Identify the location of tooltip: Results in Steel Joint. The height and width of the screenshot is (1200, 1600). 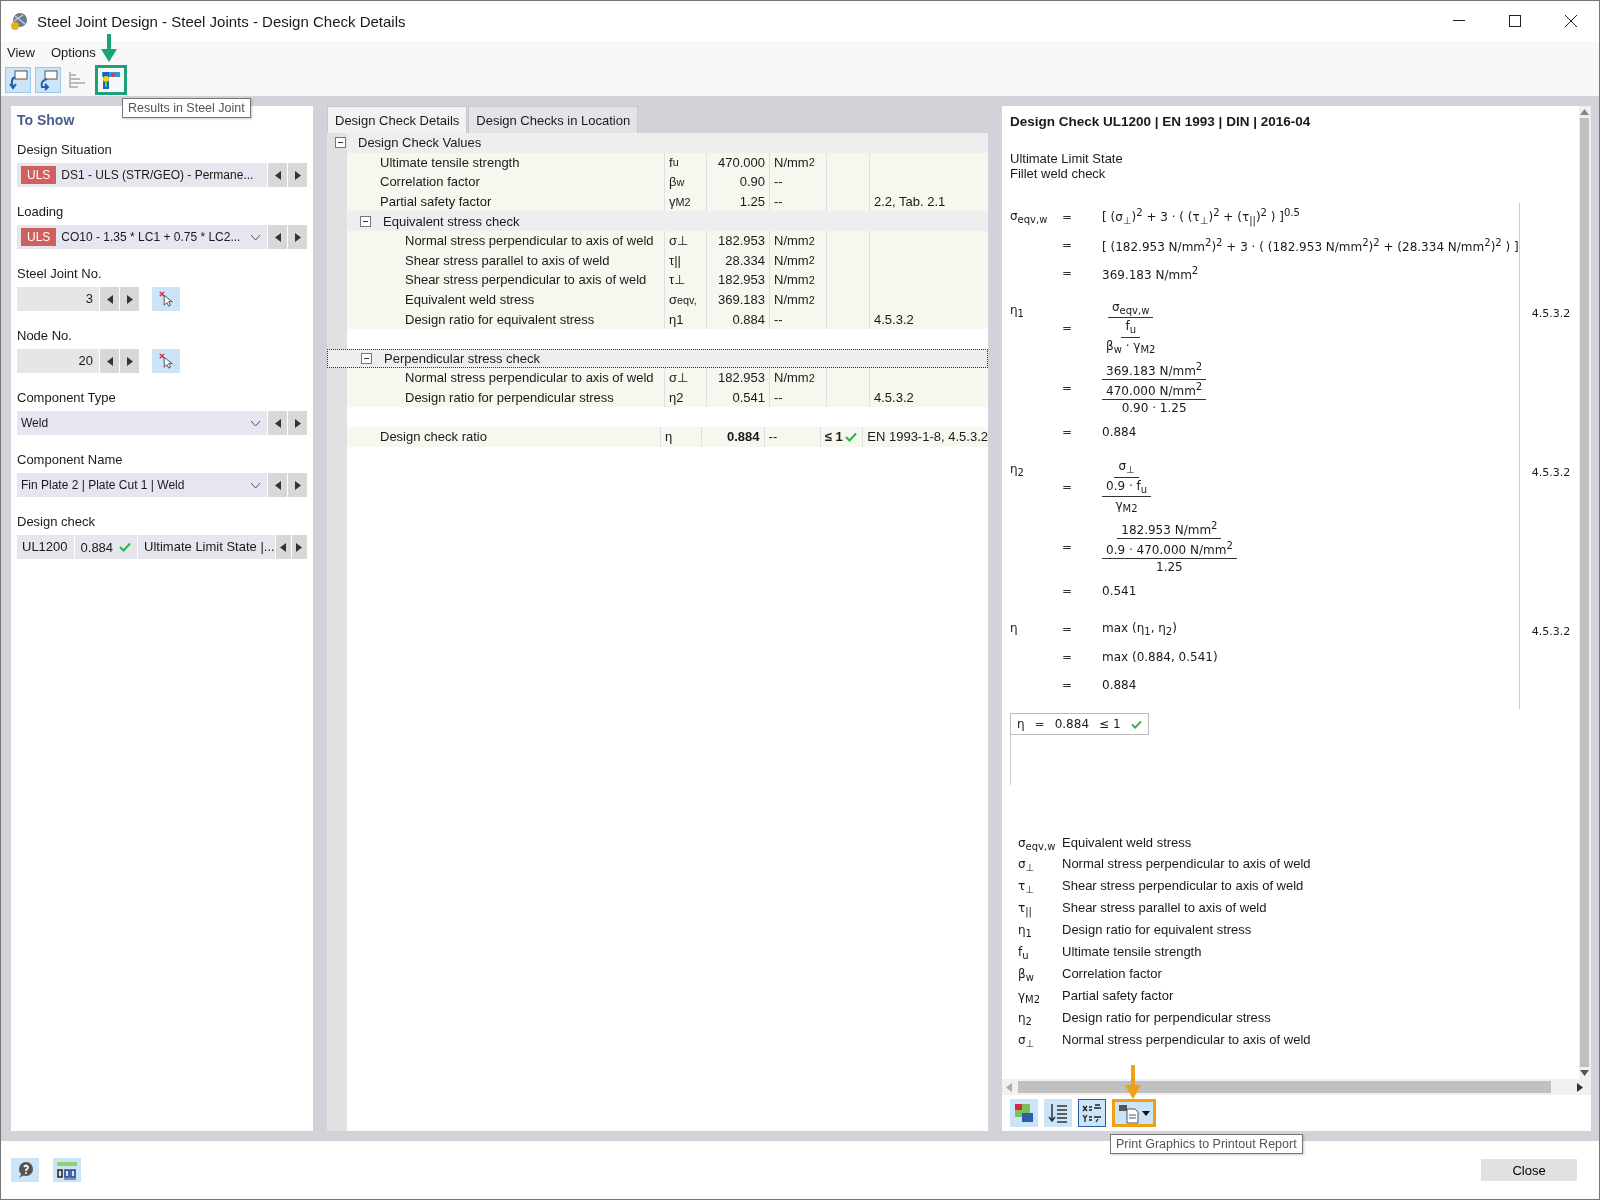
(186, 108).